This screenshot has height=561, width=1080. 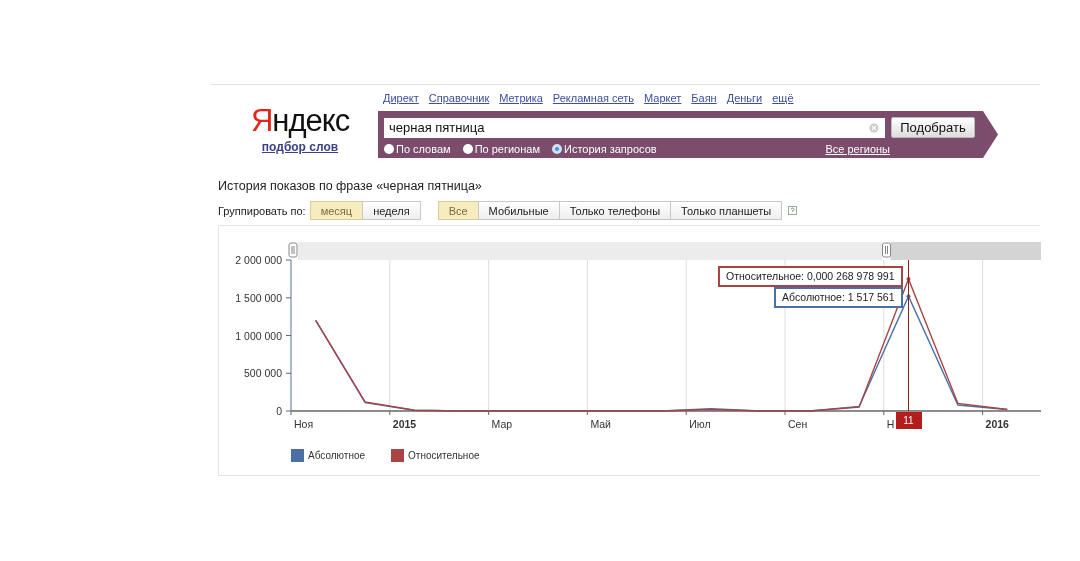 What do you see at coordinates (304, 424) in the screenshot?
I see `x-tick-label: Ноя` at bounding box center [304, 424].